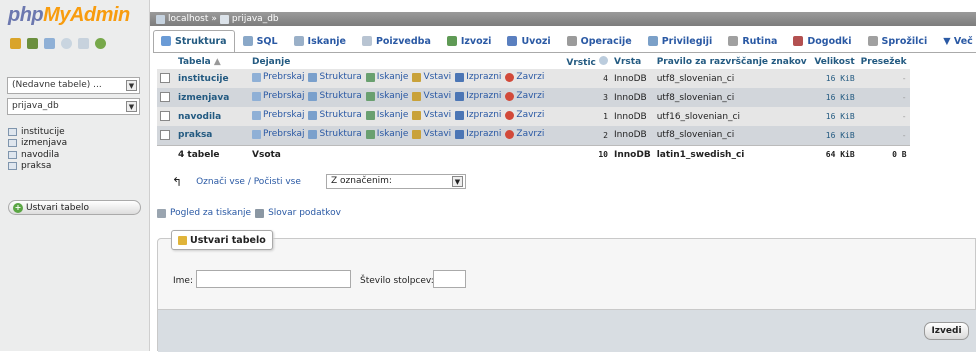 This screenshot has width=976, height=352. I want to click on header-table: Tabela ▲, so click(212, 61).